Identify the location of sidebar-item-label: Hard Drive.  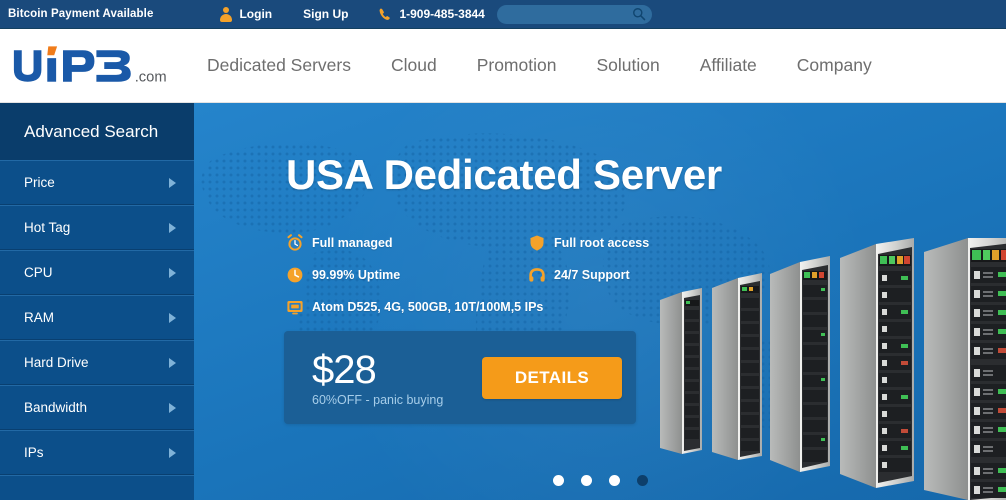
(56, 362).